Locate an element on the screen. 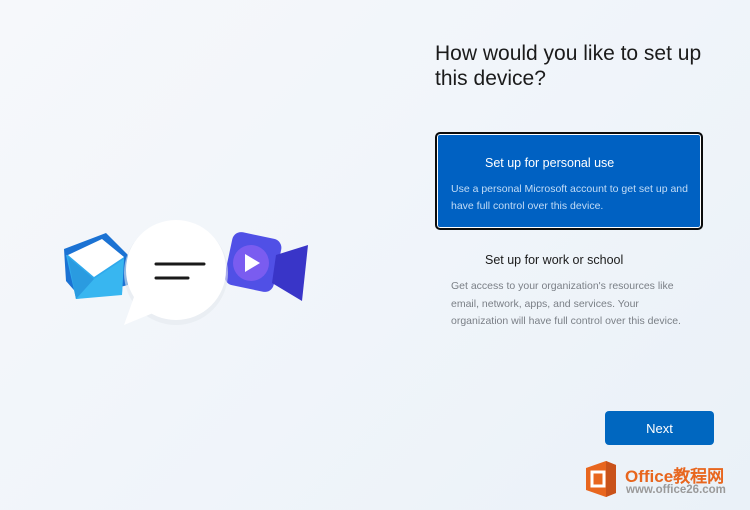 The height and width of the screenshot is (510, 750). setup-illustration is located at coordinates (188, 275).